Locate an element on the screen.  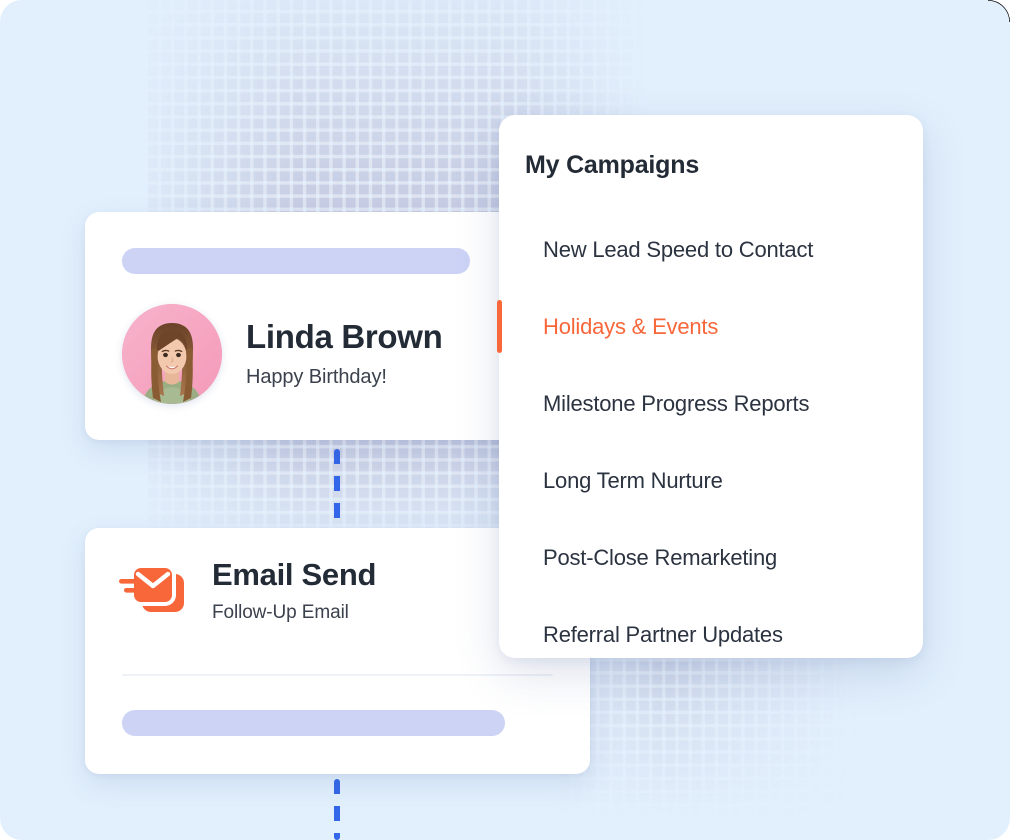
menu-item-label: New Lead Speed to Contact is located at coordinates (678, 249).